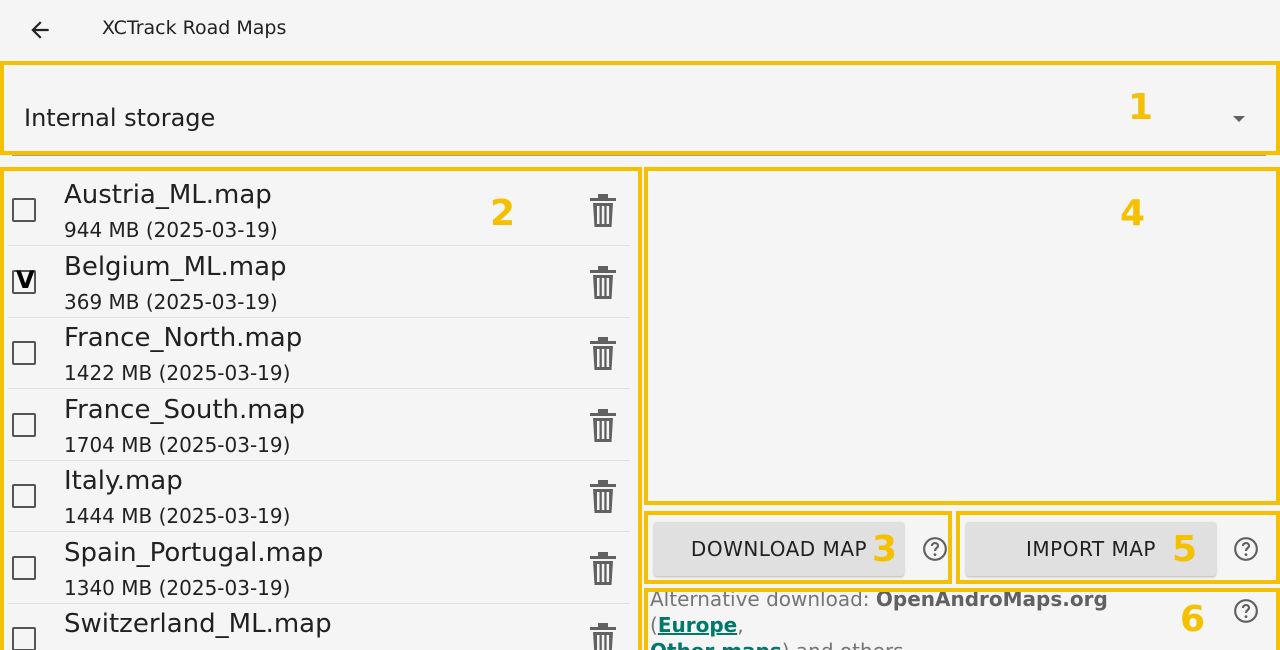  What do you see at coordinates (194, 28) in the screenshot?
I see `page-title: XCTrack Road Maps` at bounding box center [194, 28].